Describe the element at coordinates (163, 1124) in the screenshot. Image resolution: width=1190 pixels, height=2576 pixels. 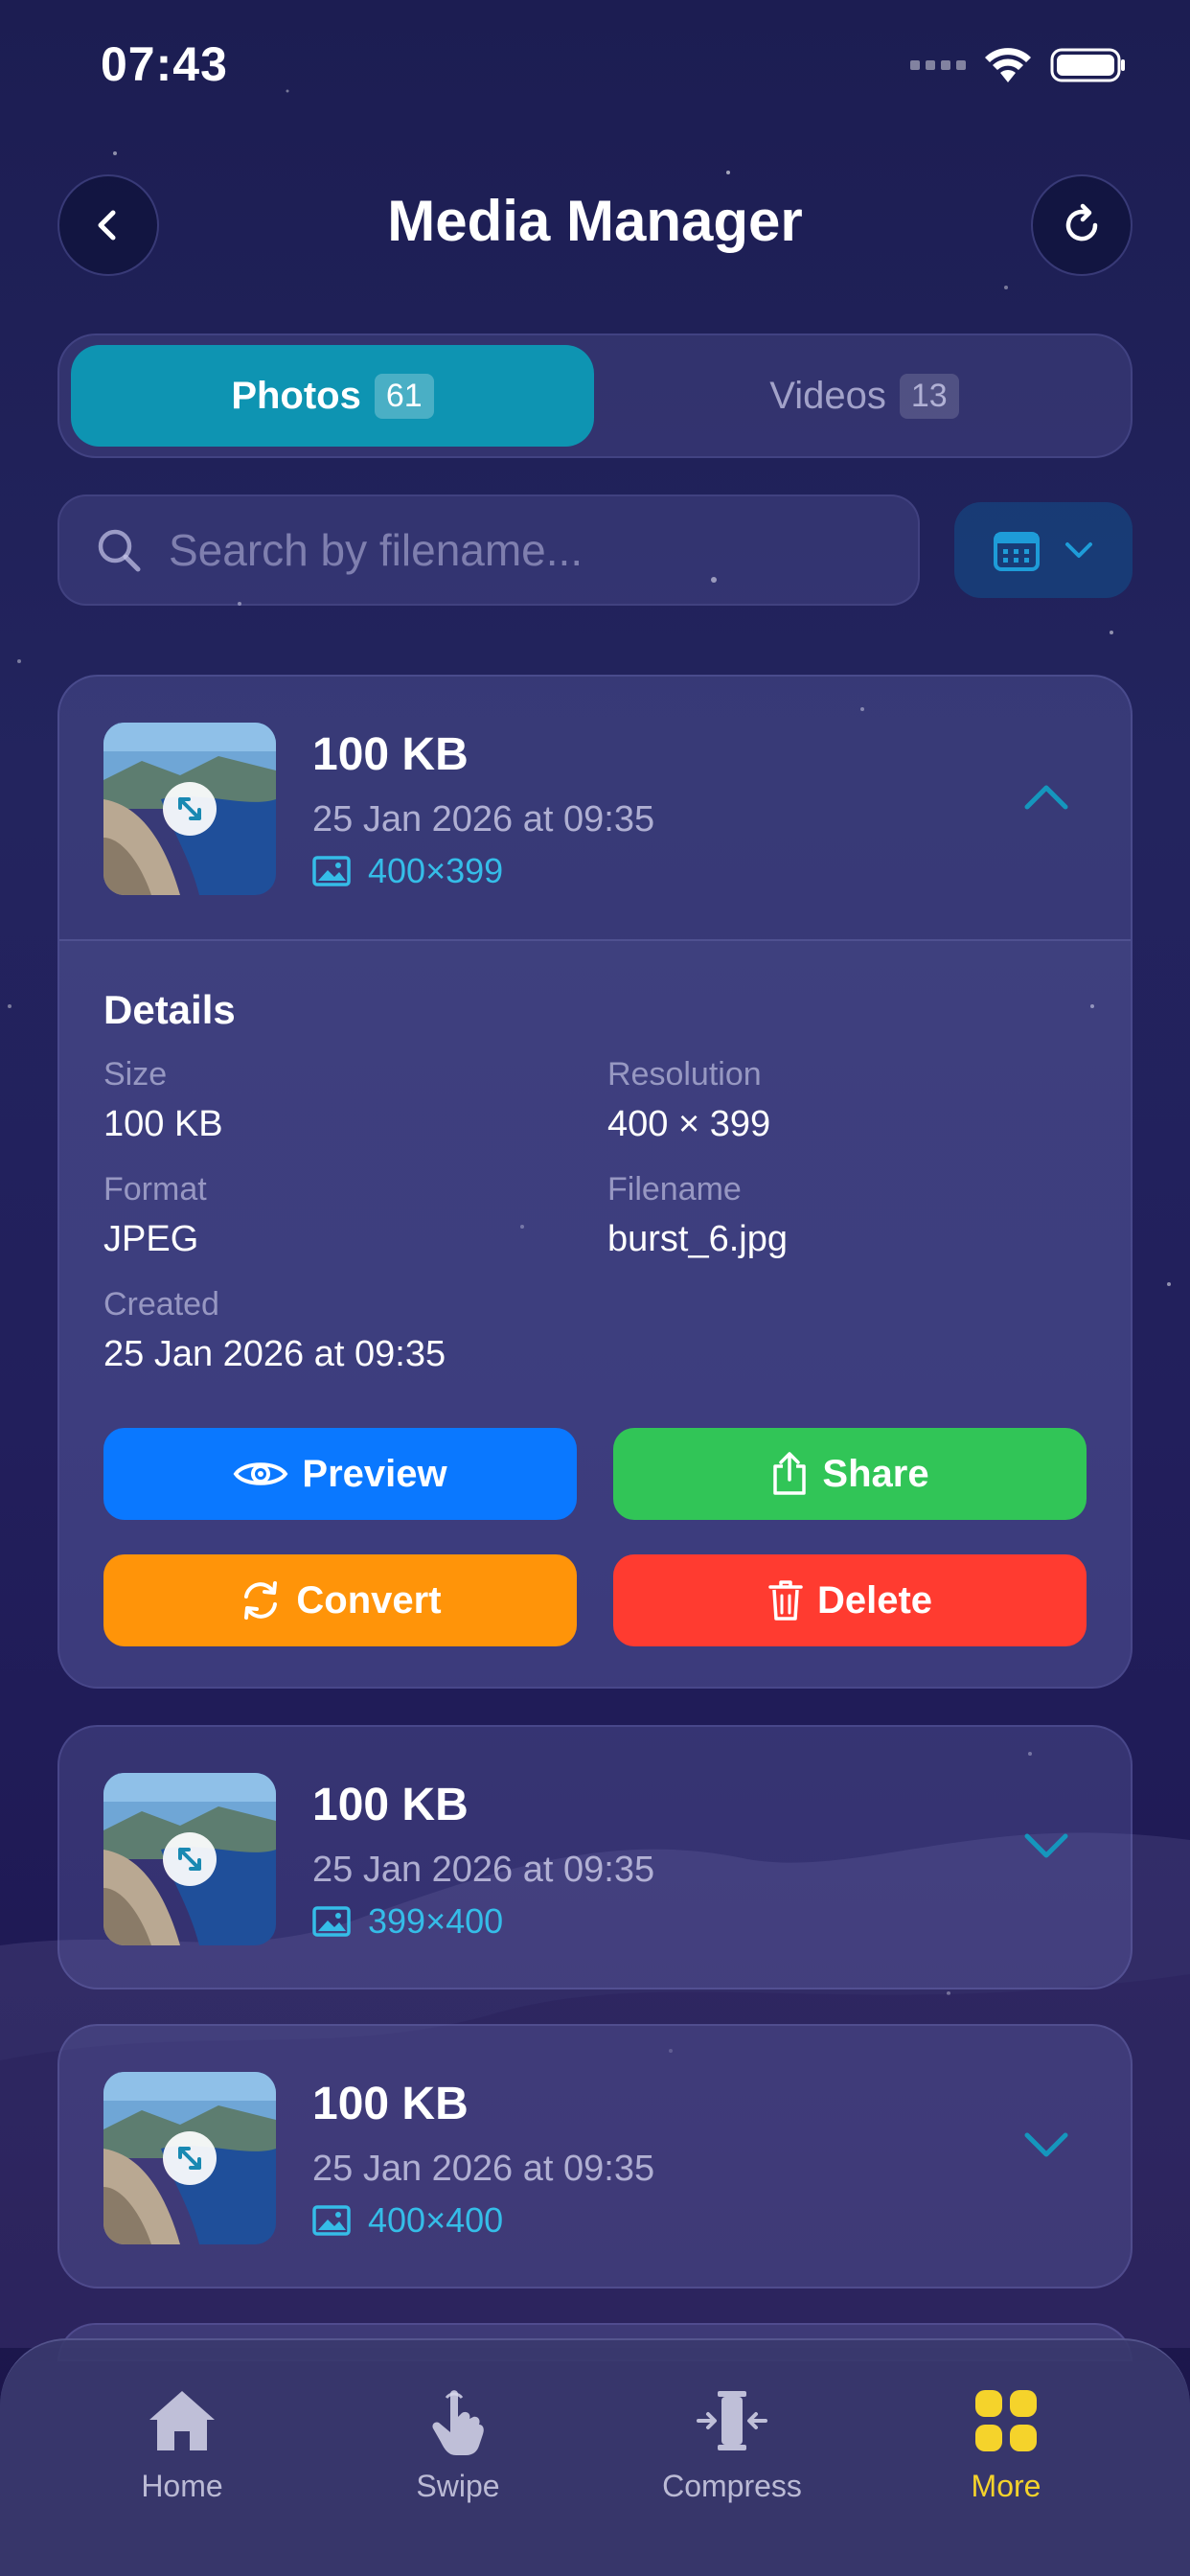
I see `size-value: 100 KB` at that location.